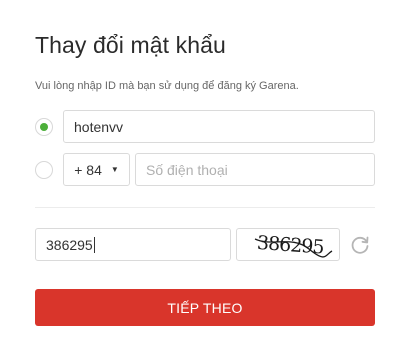 This screenshot has width=400, height=338. I want to click on id-input: hotenvv, so click(219, 126).